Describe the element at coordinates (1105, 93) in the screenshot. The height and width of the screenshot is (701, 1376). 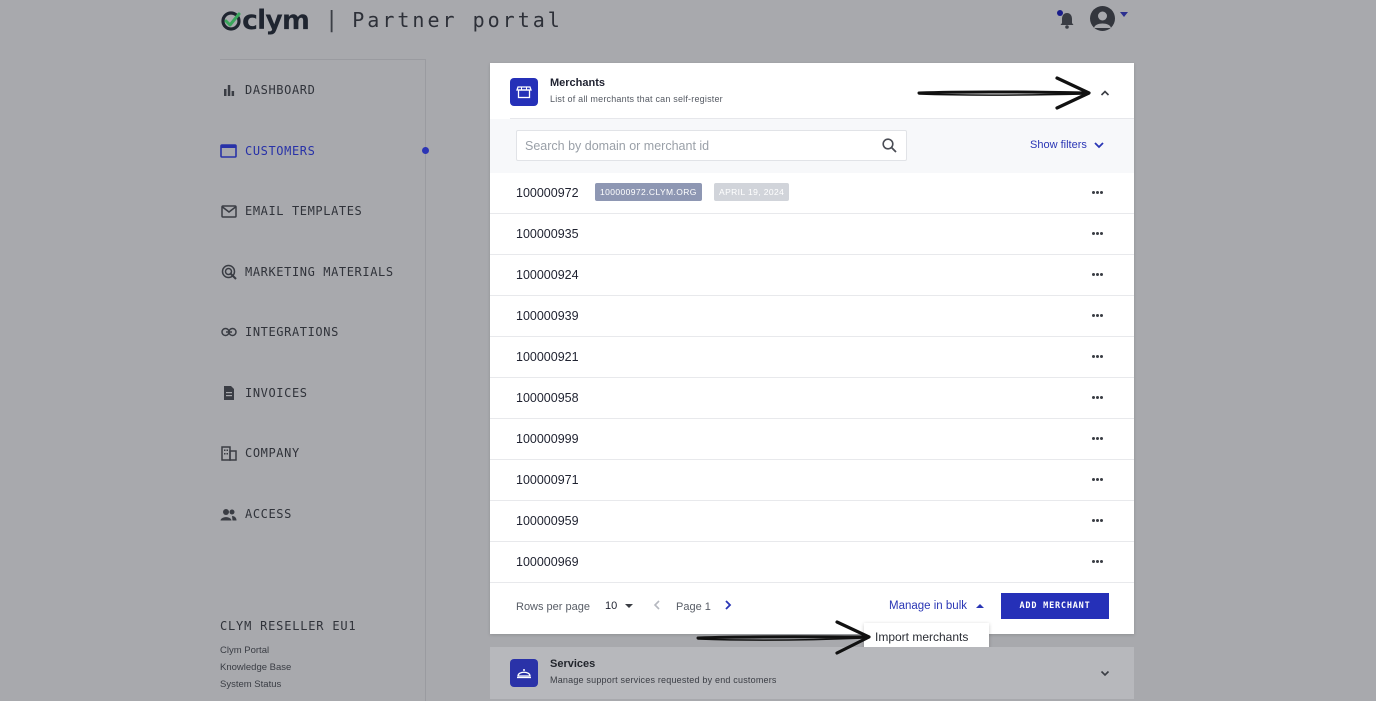
I see `chevron-up-icon` at that location.